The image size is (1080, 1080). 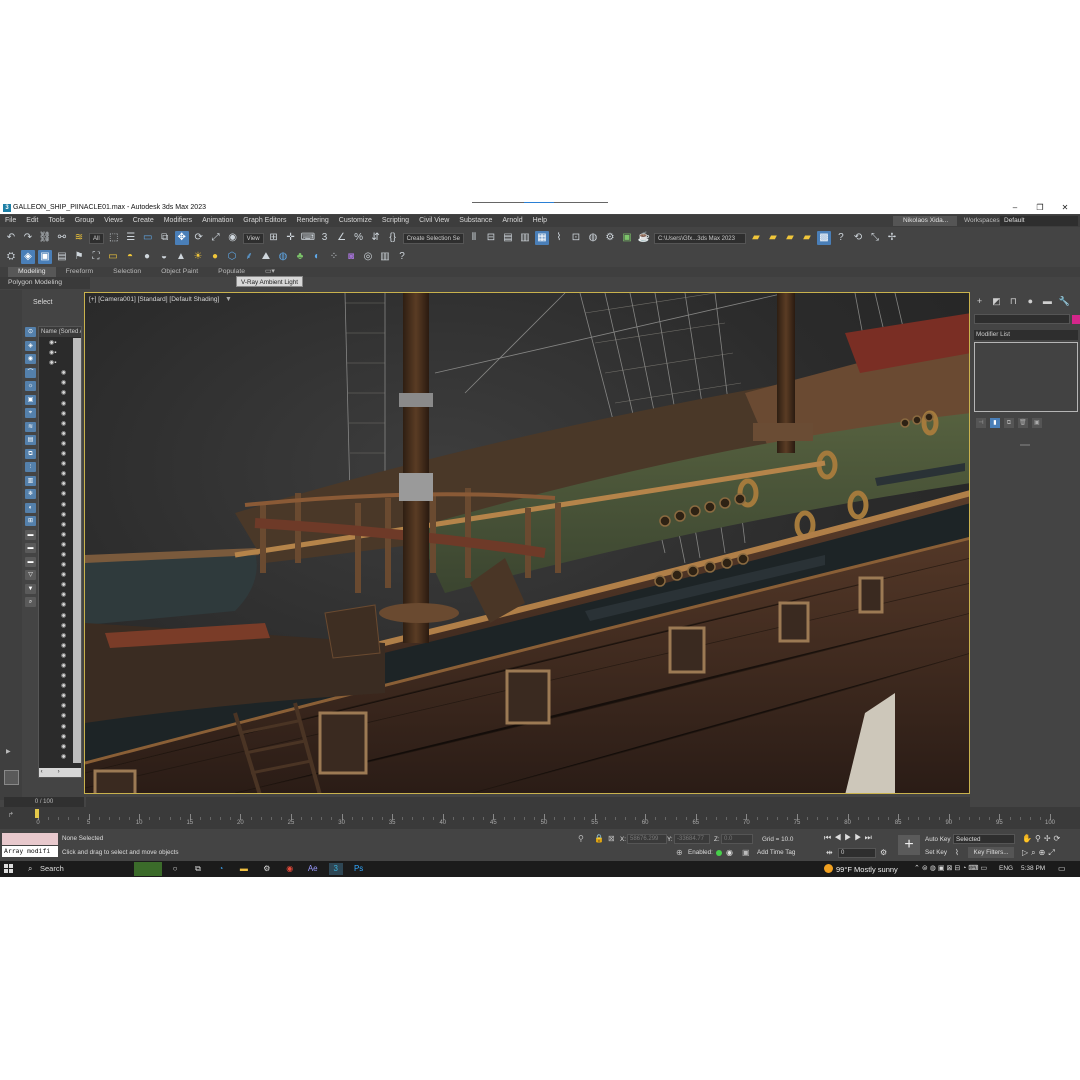 I want to click on extra-tool-2-icon: ✢, so click(x=892, y=238).